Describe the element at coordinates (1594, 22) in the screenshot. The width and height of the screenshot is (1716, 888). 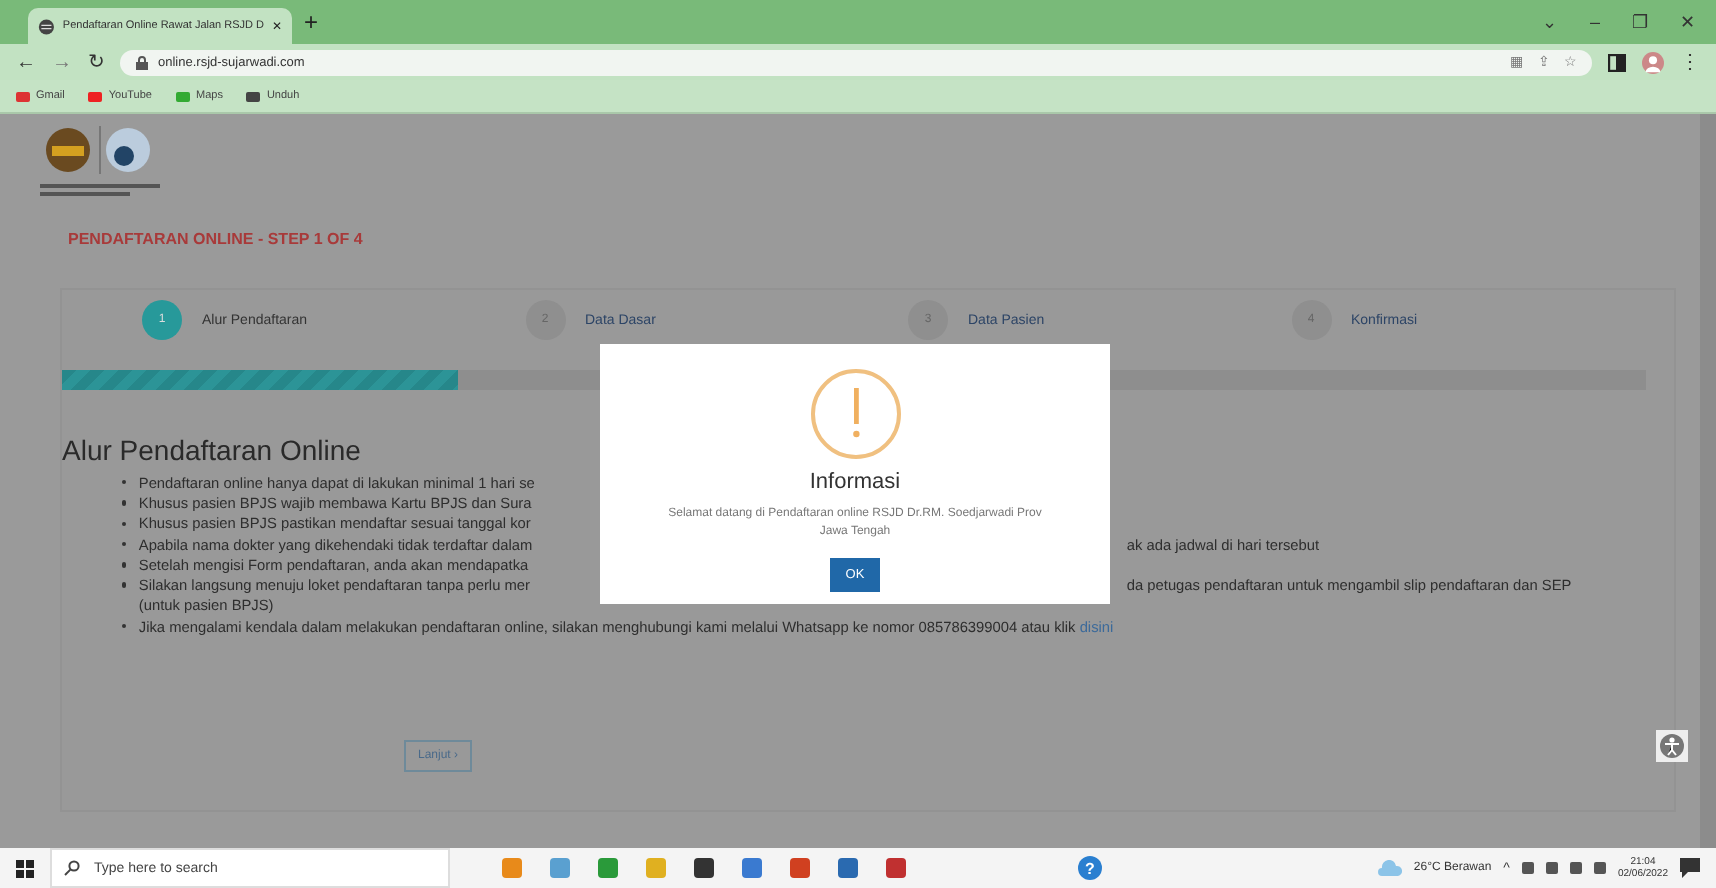
I see `minimize-icon: –` at that location.